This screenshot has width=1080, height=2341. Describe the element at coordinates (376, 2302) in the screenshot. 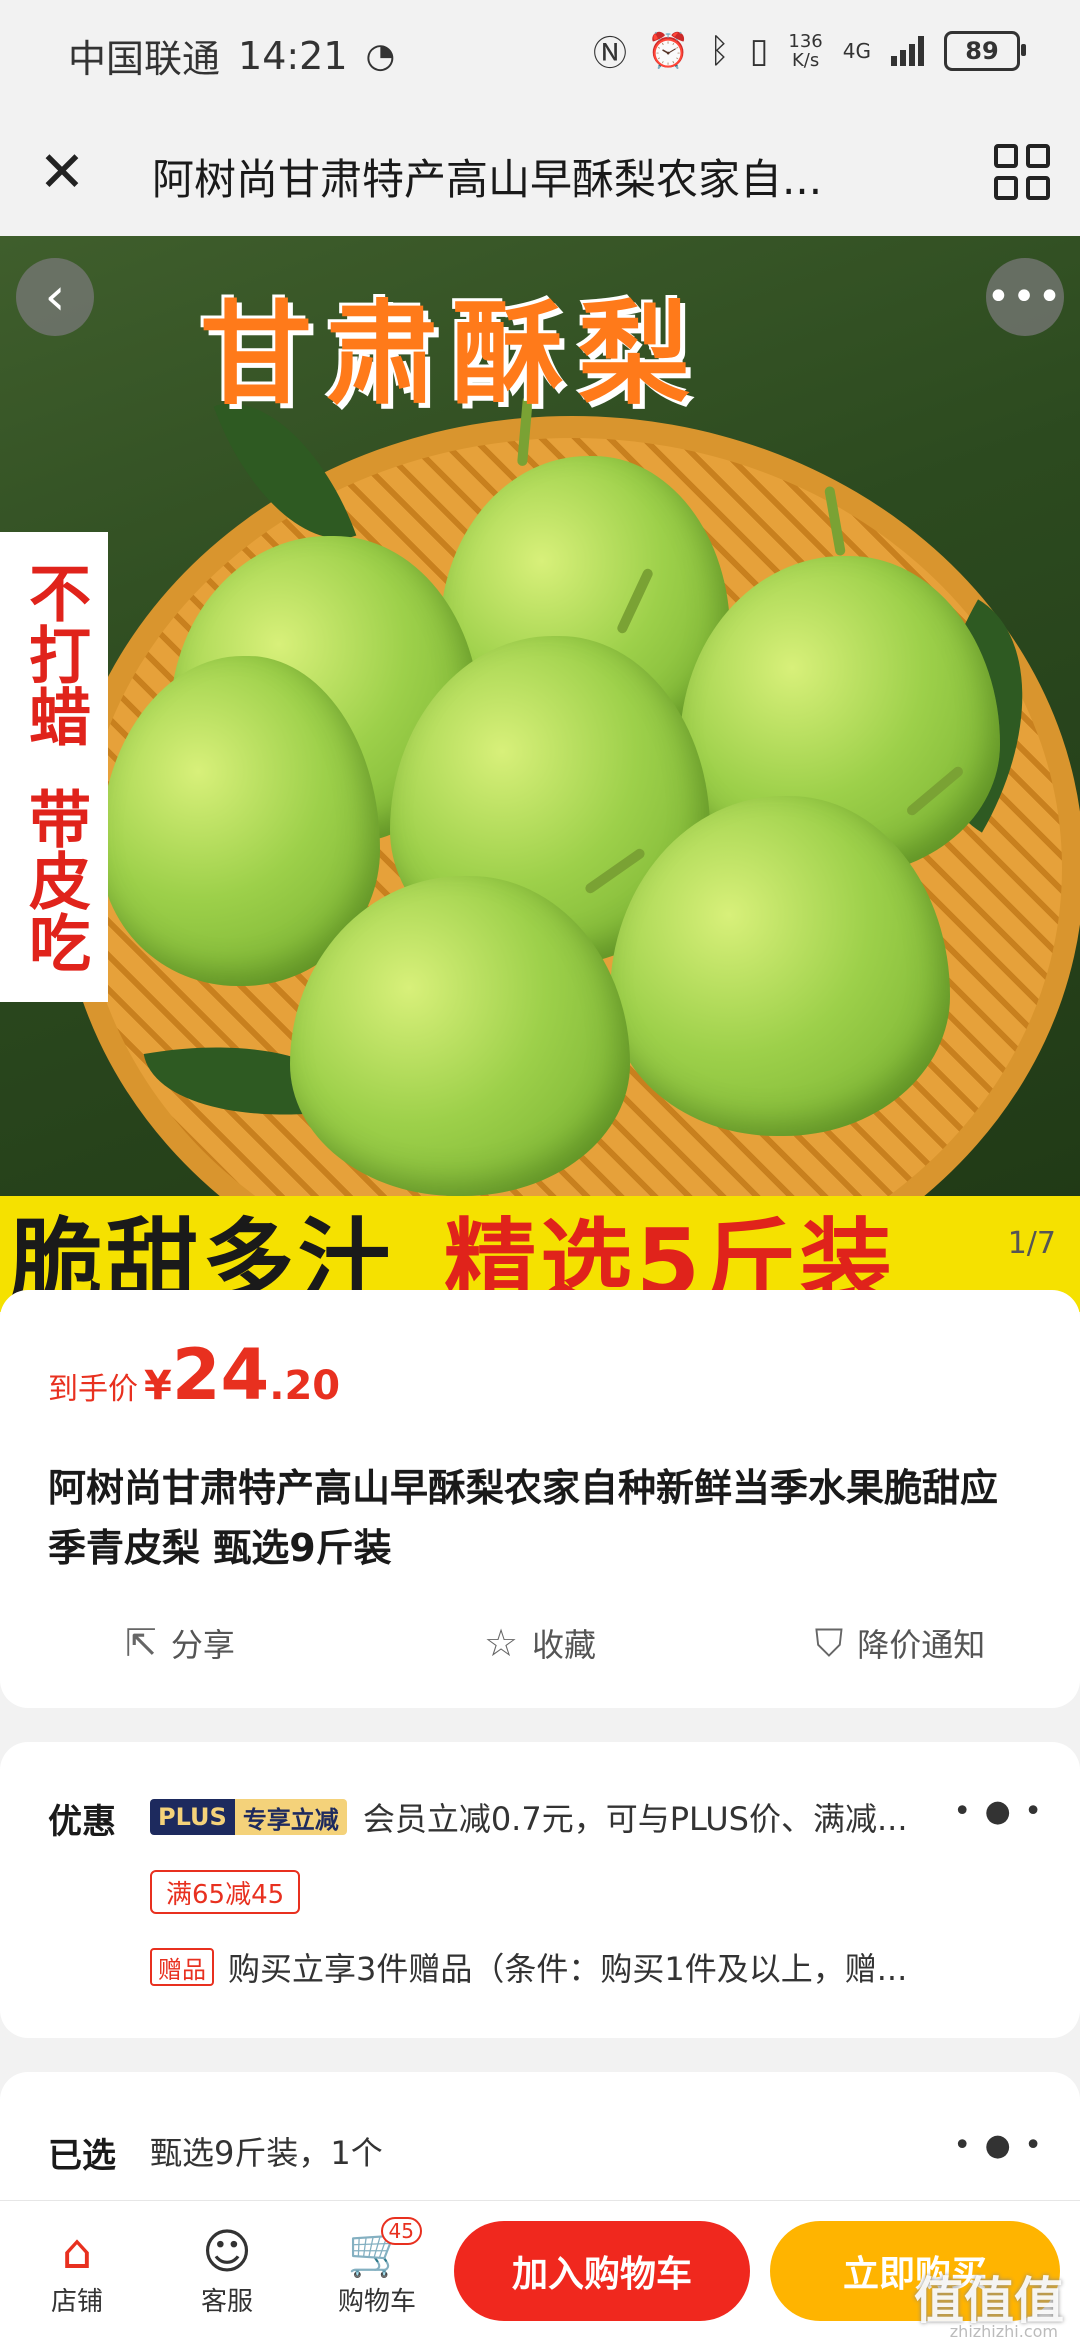

I see `cart-label: 购物车` at that location.